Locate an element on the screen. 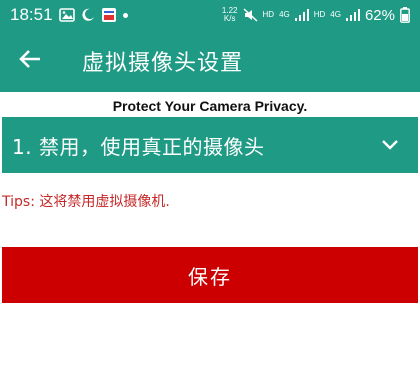 The image size is (420, 386). camera-mode-selected-value: 1. 禁用，使用真正的摄像头 is located at coordinates (138, 146).